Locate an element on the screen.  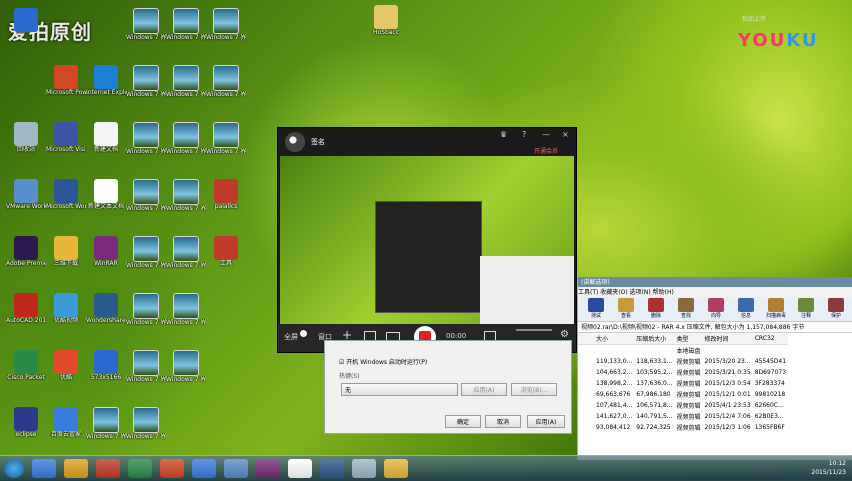
desktop-icon: paiallcs is located at coordinates (226, 199).